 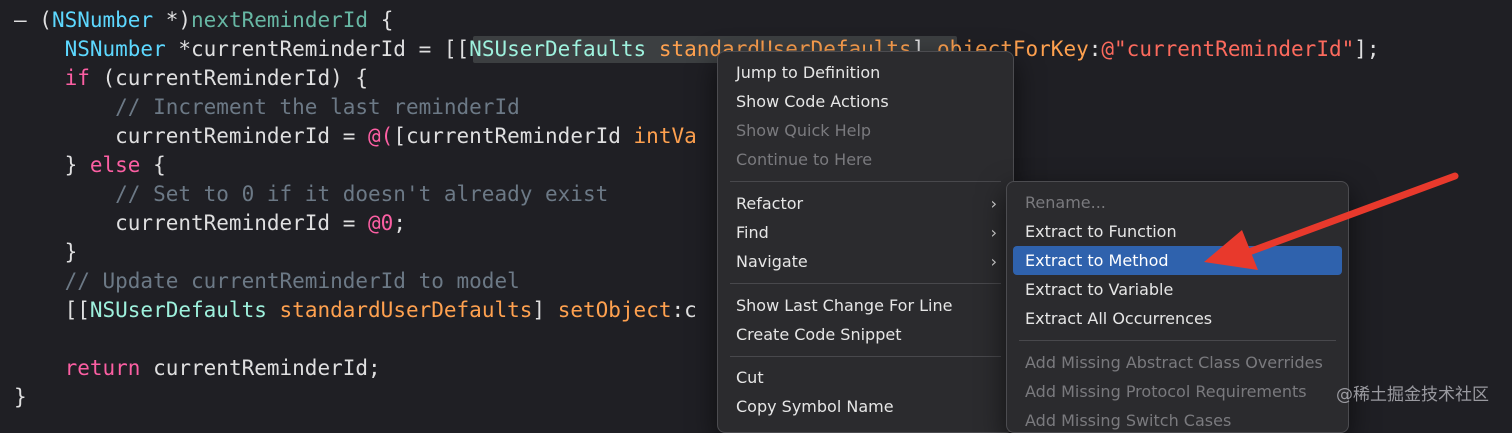 What do you see at coordinates (1412, 395) in the screenshot?
I see `watermark: @稀土掘金技术社区` at bounding box center [1412, 395].